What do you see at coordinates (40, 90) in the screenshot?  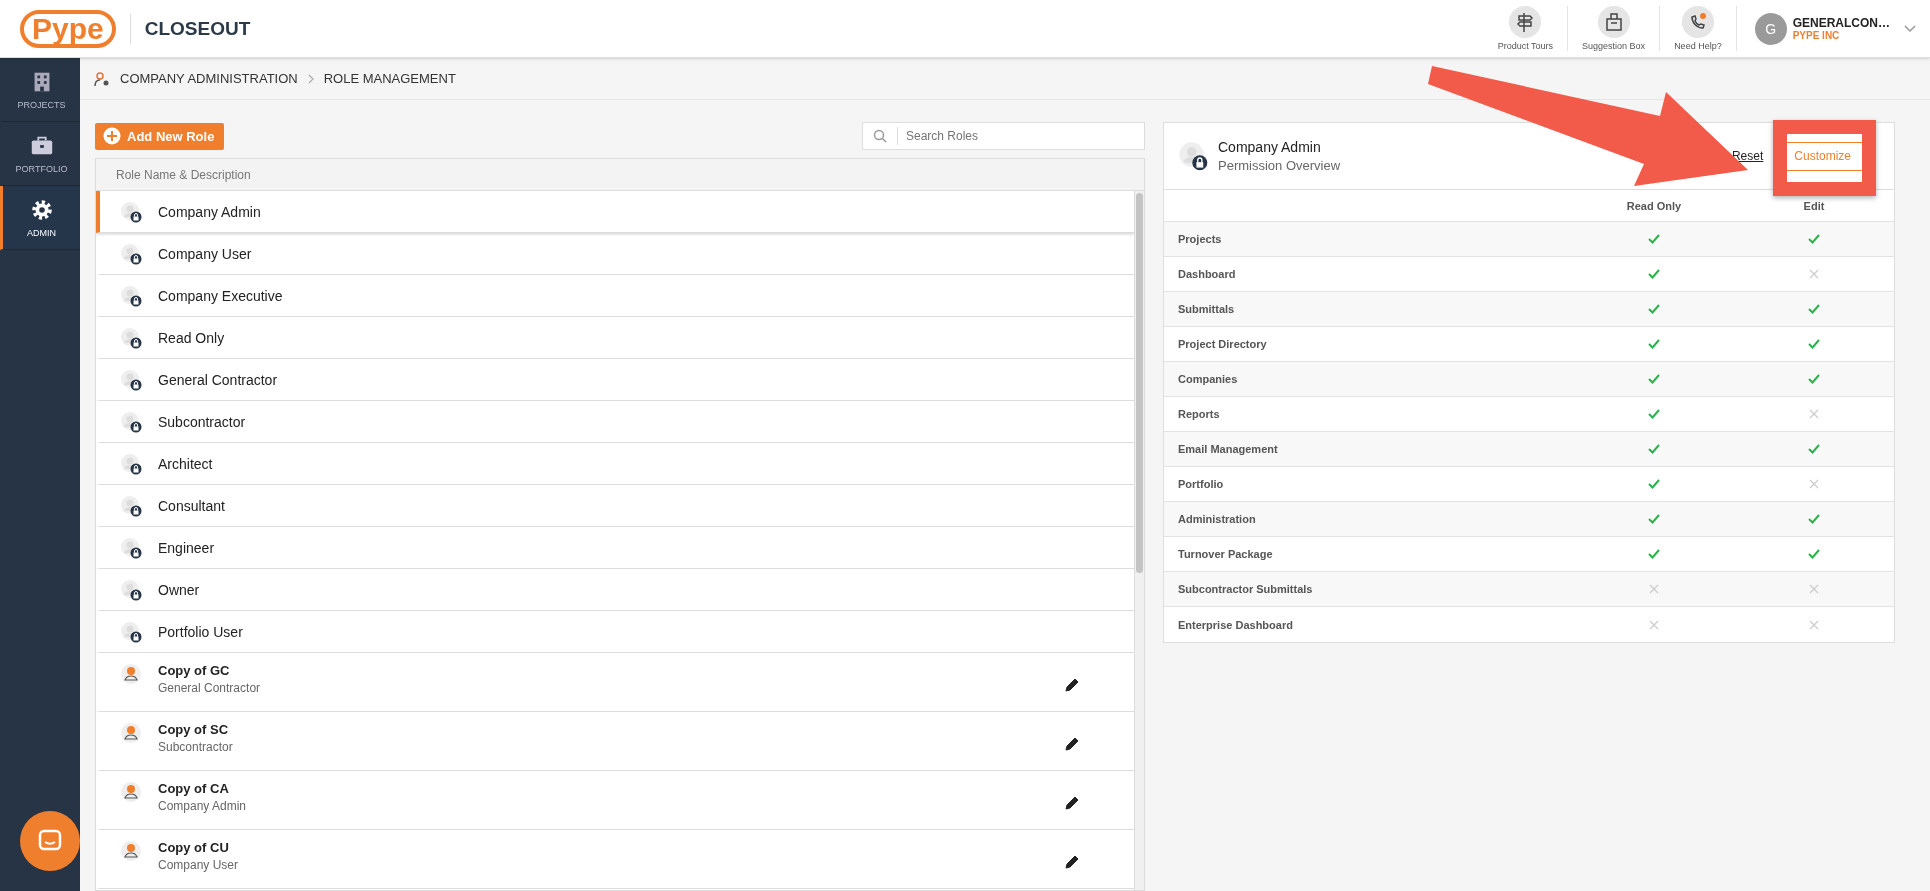 I see `sidebar-item: PROJECTS` at bounding box center [40, 90].